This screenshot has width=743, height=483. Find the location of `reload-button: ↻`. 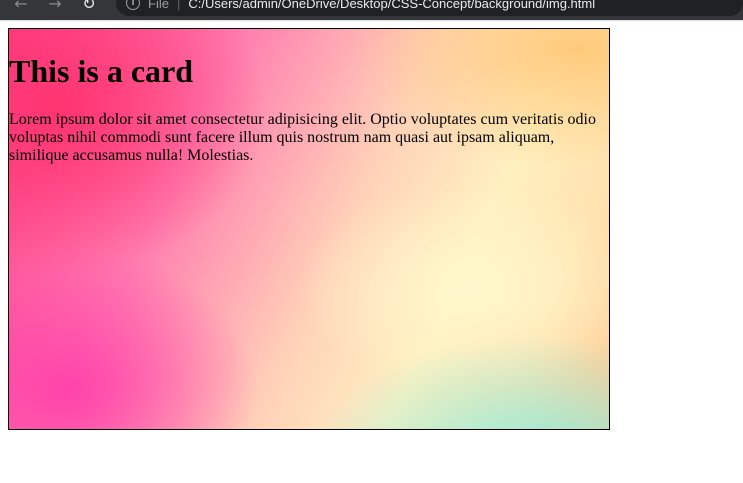

reload-button: ↻ is located at coordinates (89, 8).